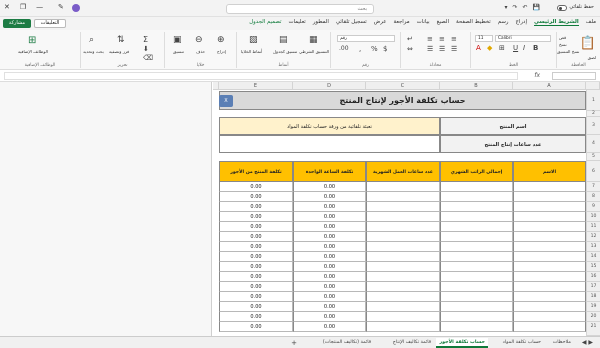 Image resolution: width=600 pixels, height=348 pixels. I want to click on column-header-b: B, so click(476, 86).